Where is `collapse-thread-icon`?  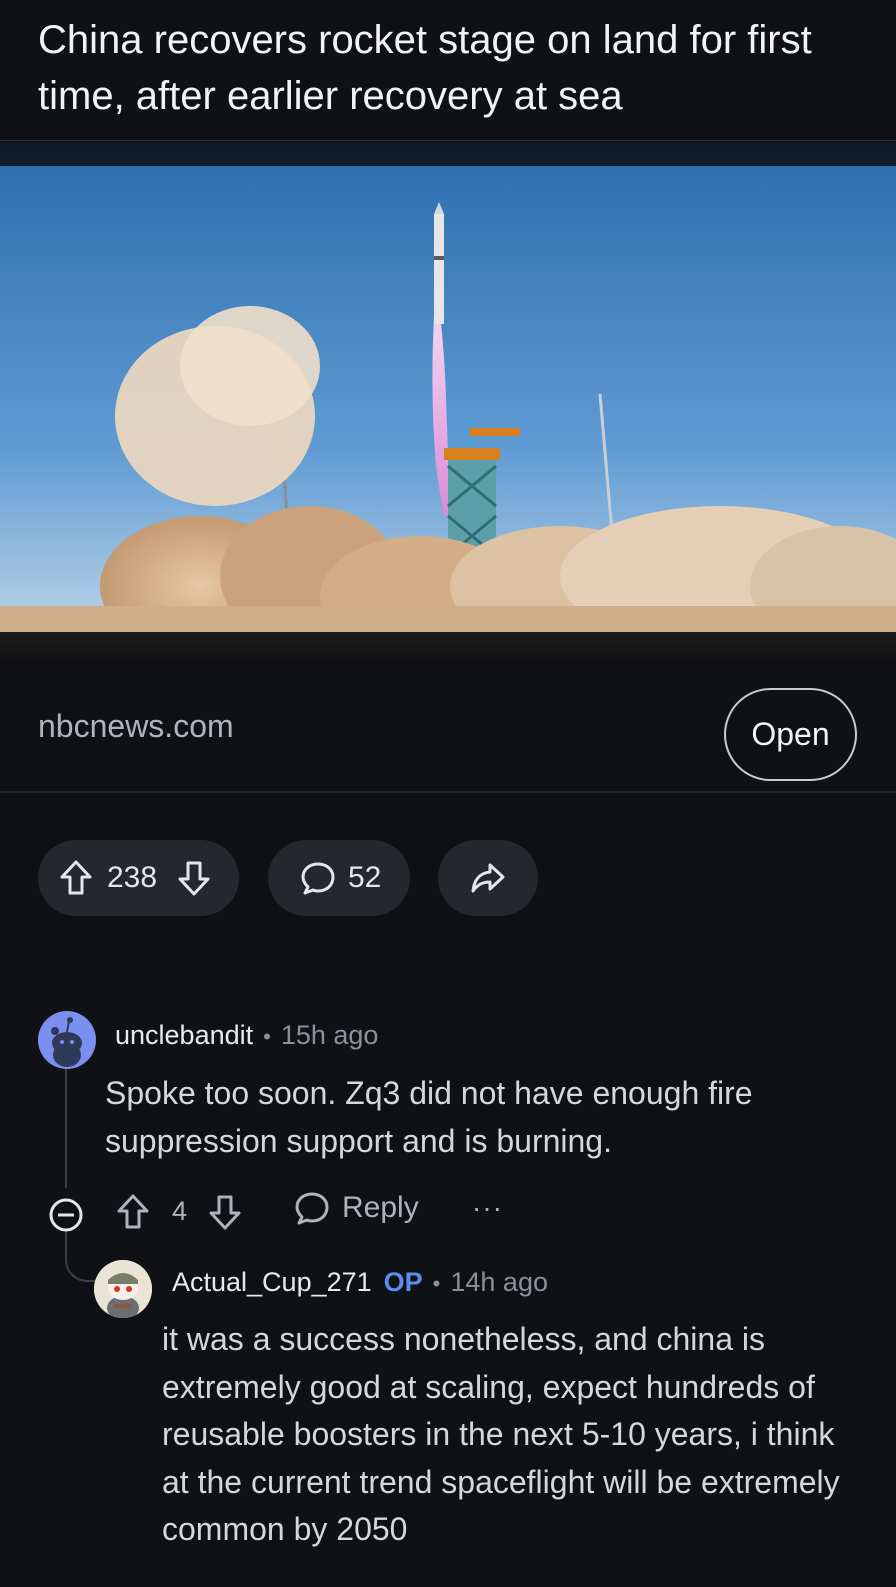
collapse-thread-icon is located at coordinates (66, 1217).